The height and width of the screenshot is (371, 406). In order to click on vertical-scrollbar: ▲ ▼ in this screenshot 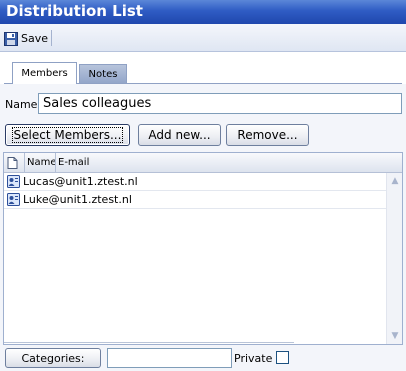, I will do `click(394, 258)`.